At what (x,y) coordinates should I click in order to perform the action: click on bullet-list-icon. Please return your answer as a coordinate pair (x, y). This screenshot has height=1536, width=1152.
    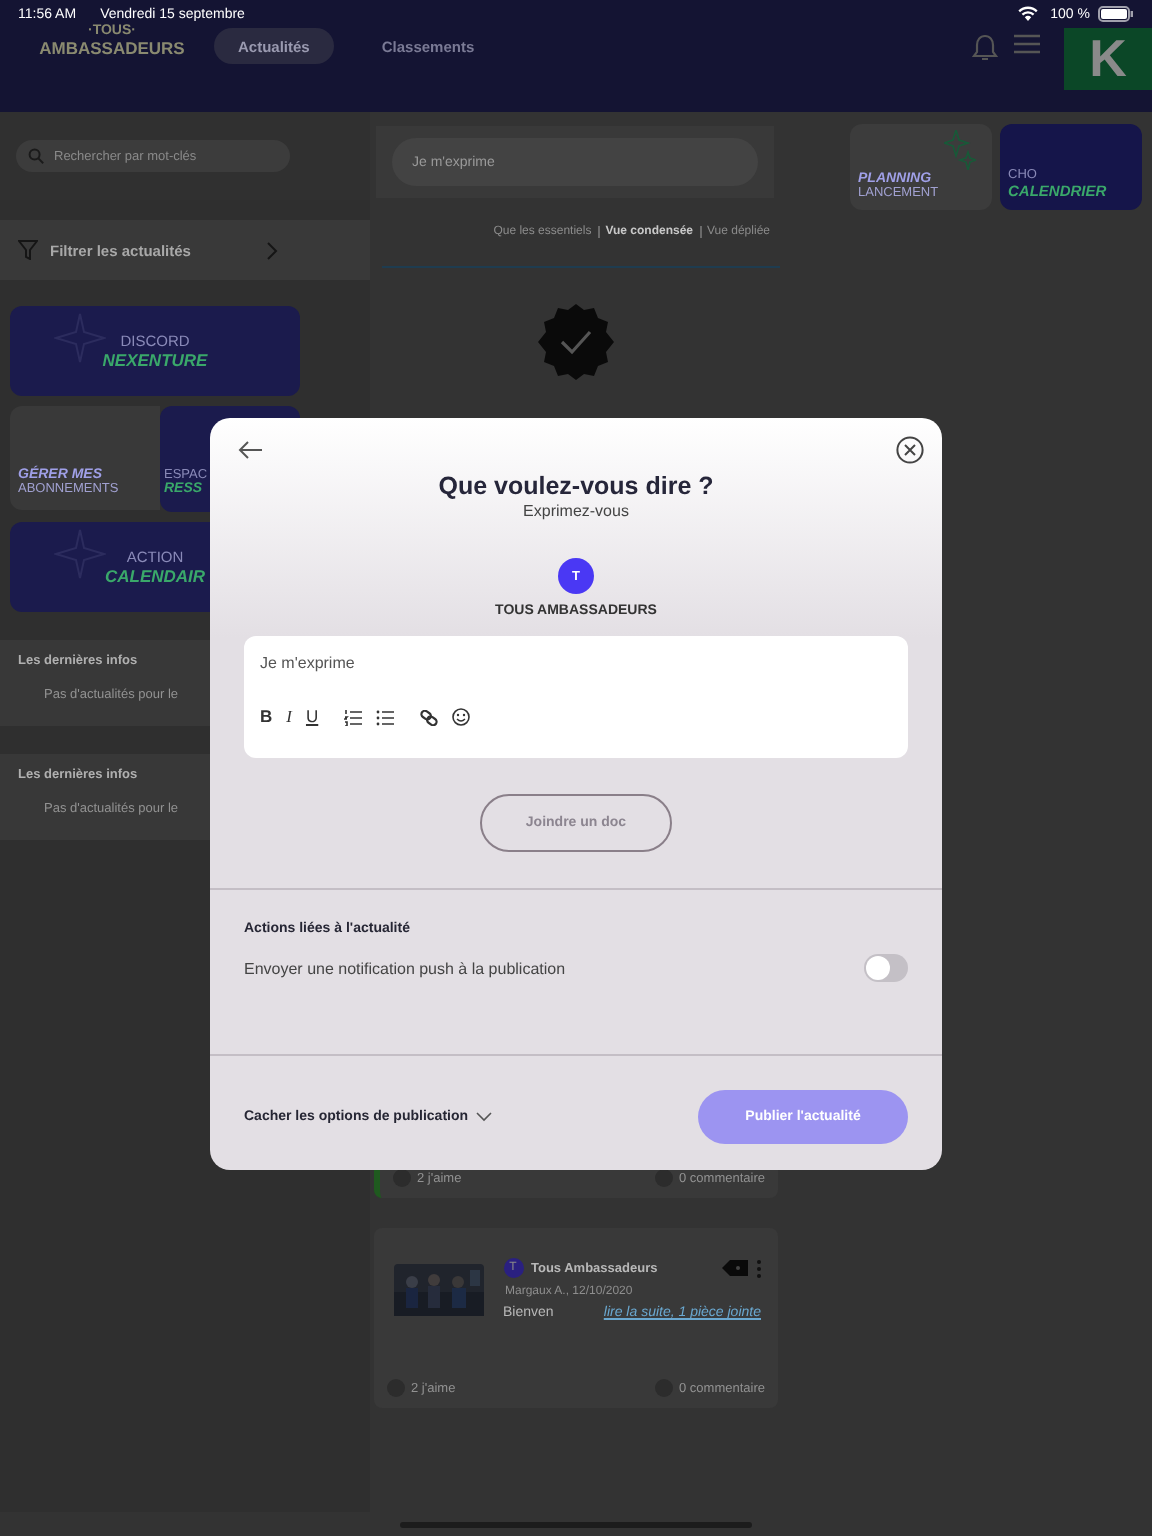
    Looking at the image, I should click on (385, 717).